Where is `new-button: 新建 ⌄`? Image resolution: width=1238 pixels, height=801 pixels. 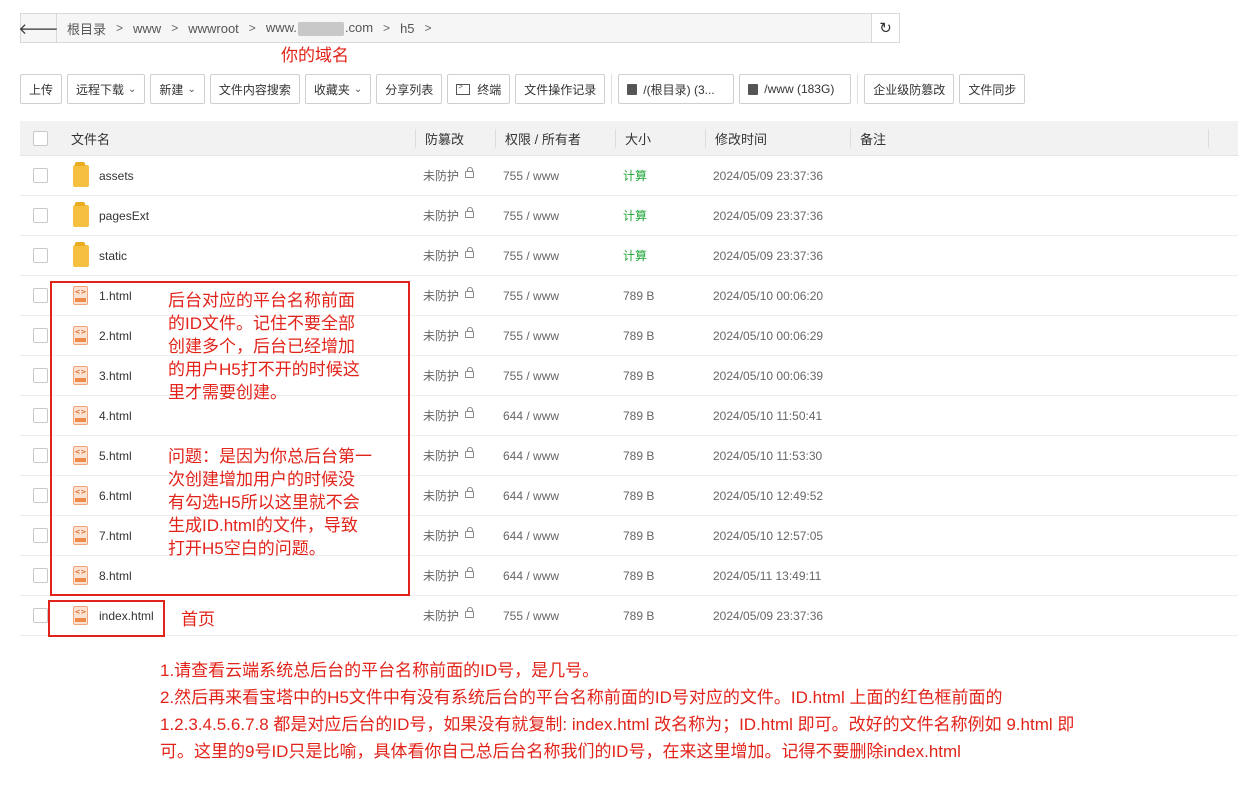 new-button: 新建 ⌄ is located at coordinates (177, 89).